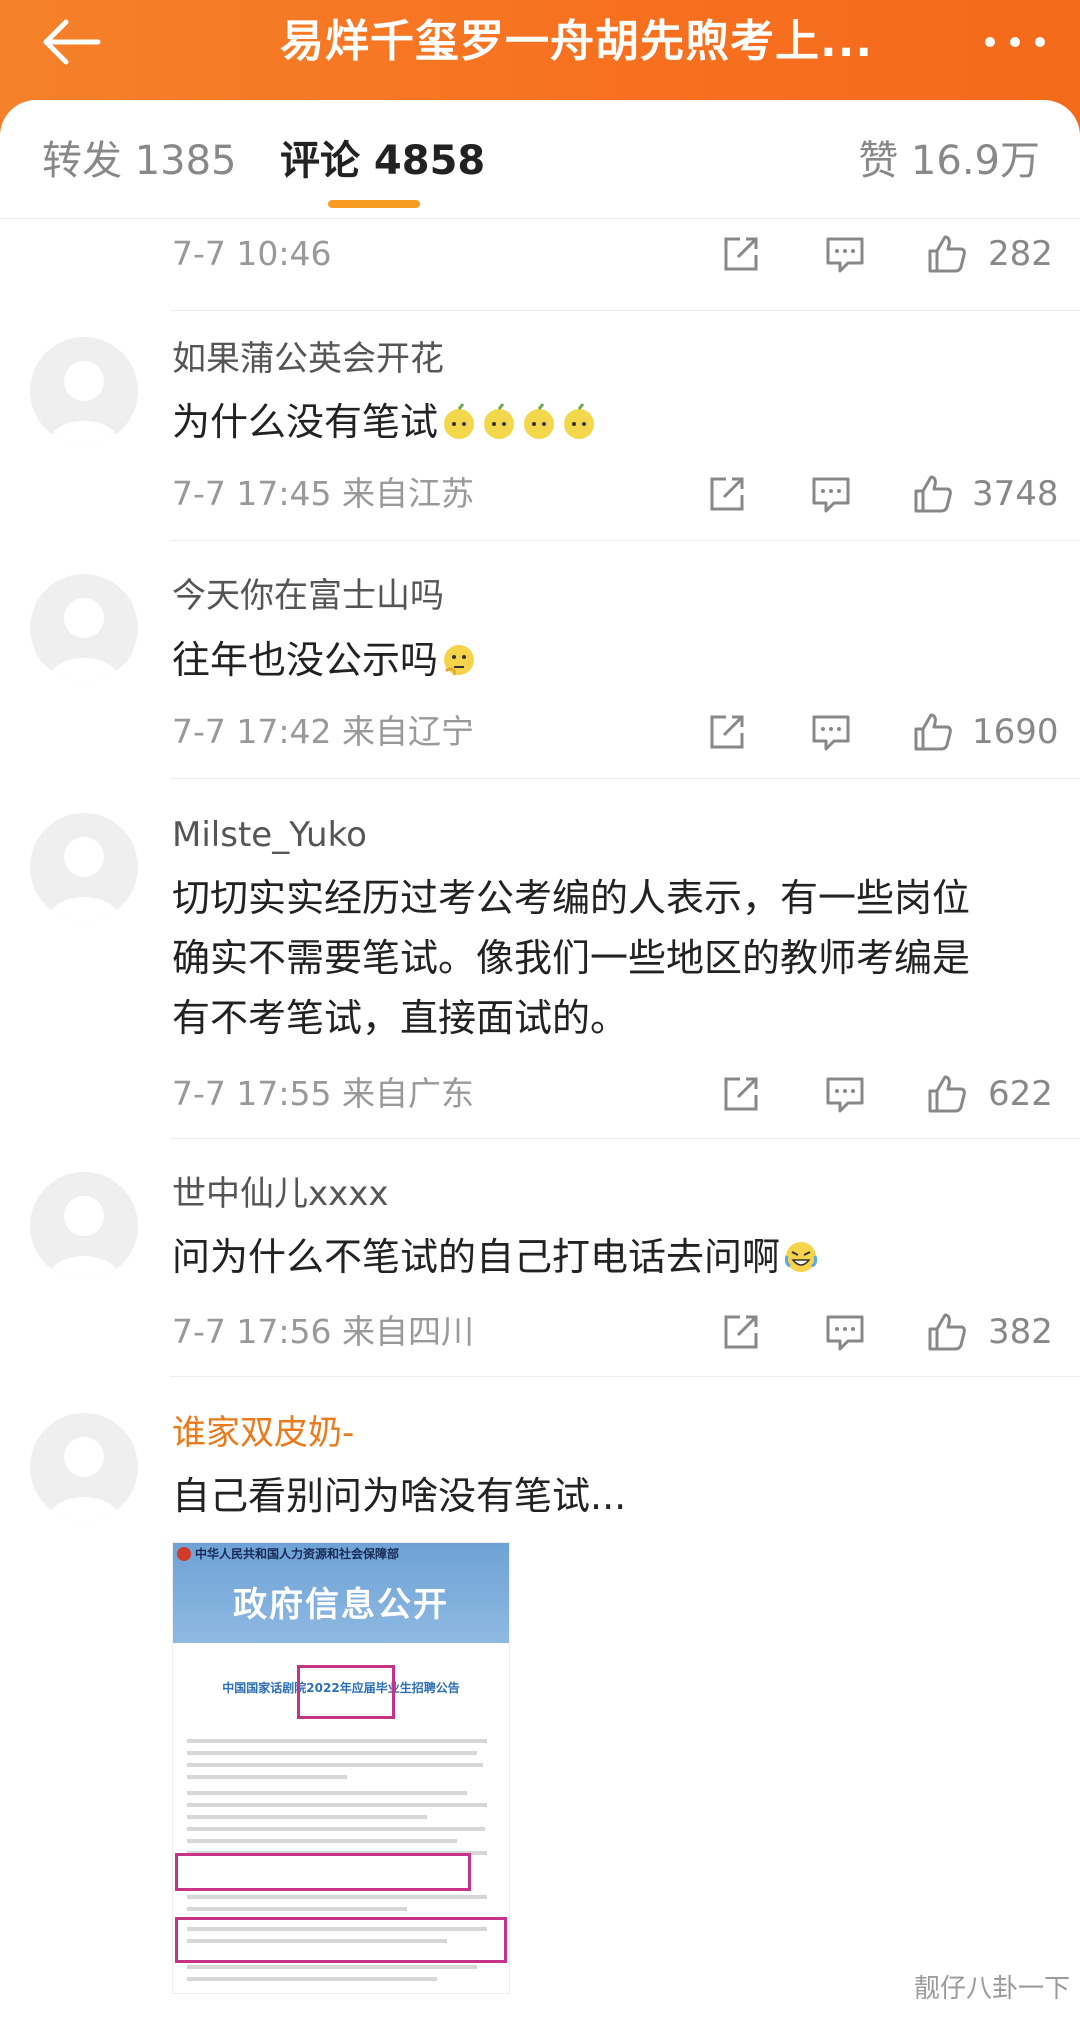 This screenshot has width=1080, height=2017. I want to click on comment-time: 7-7 17:42 来自辽宁, so click(323, 731).